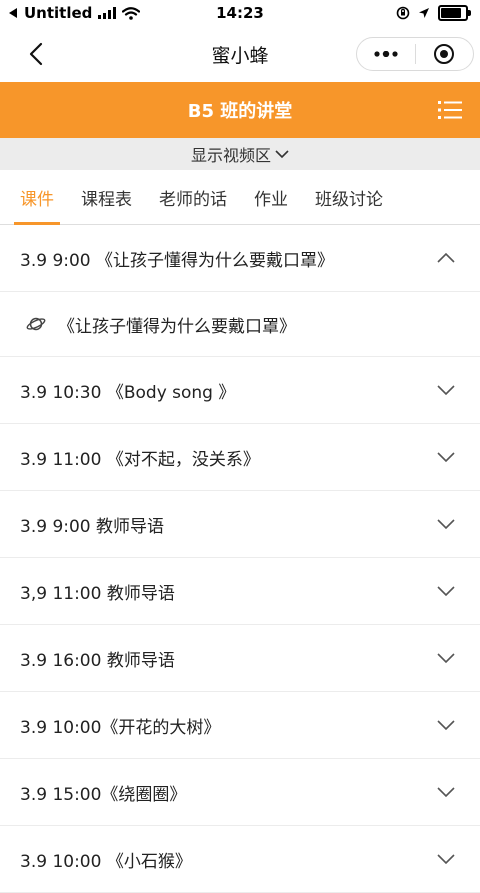 The width and height of the screenshot is (480, 893). What do you see at coordinates (36, 324) in the screenshot?
I see `planet-icon` at bounding box center [36, 324].